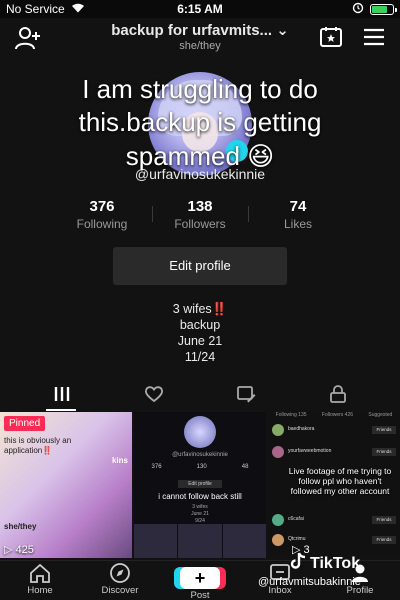 The width and height of the screenshot is (400, 600). Describe the element at coordinates (200, 325) in the screenshot. I see `bio-line: backup` at that location.